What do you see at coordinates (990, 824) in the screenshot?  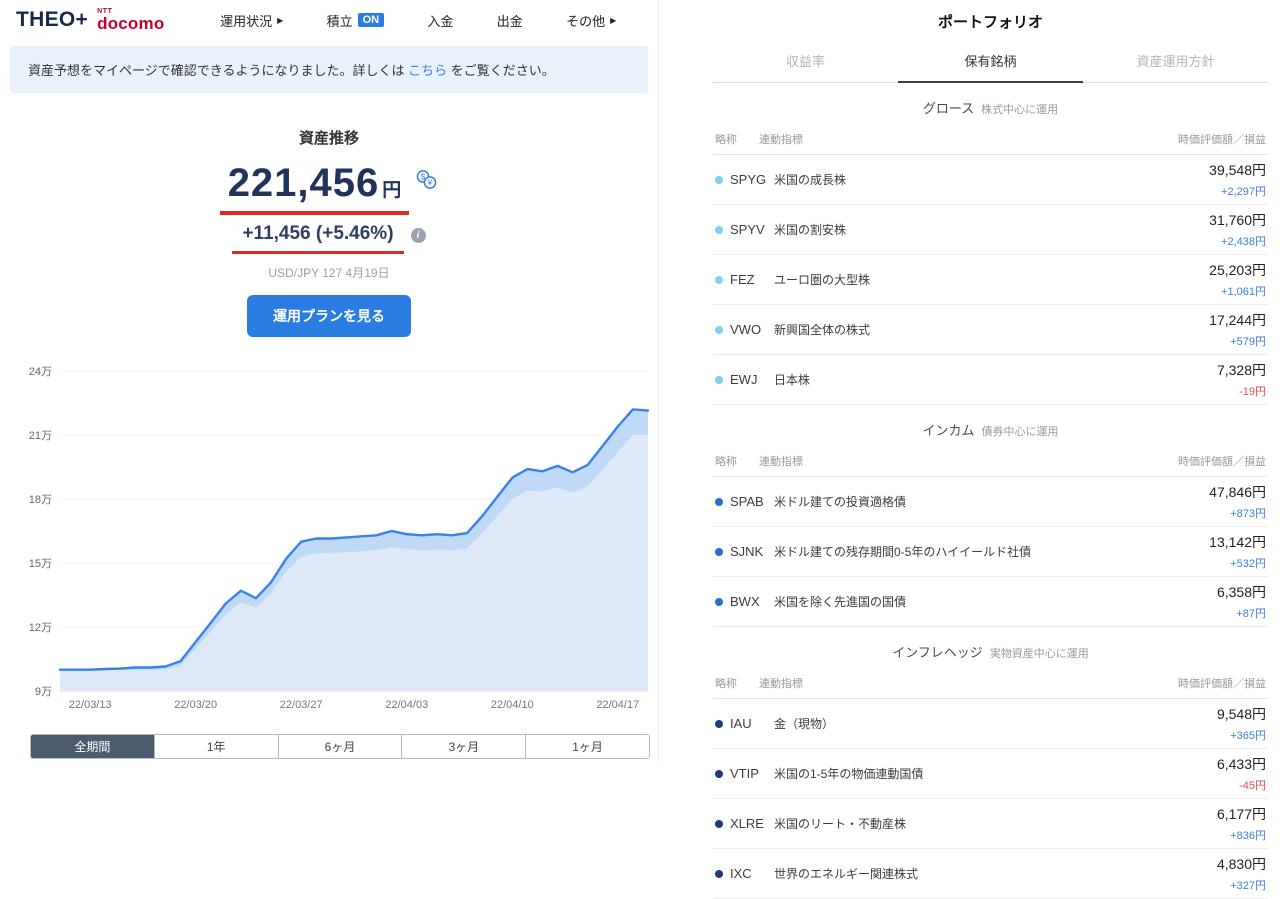 I see `holding-row: XLRE 米国のリート・不動産株 6,177円 +836円` at bounding box center [990, 824].